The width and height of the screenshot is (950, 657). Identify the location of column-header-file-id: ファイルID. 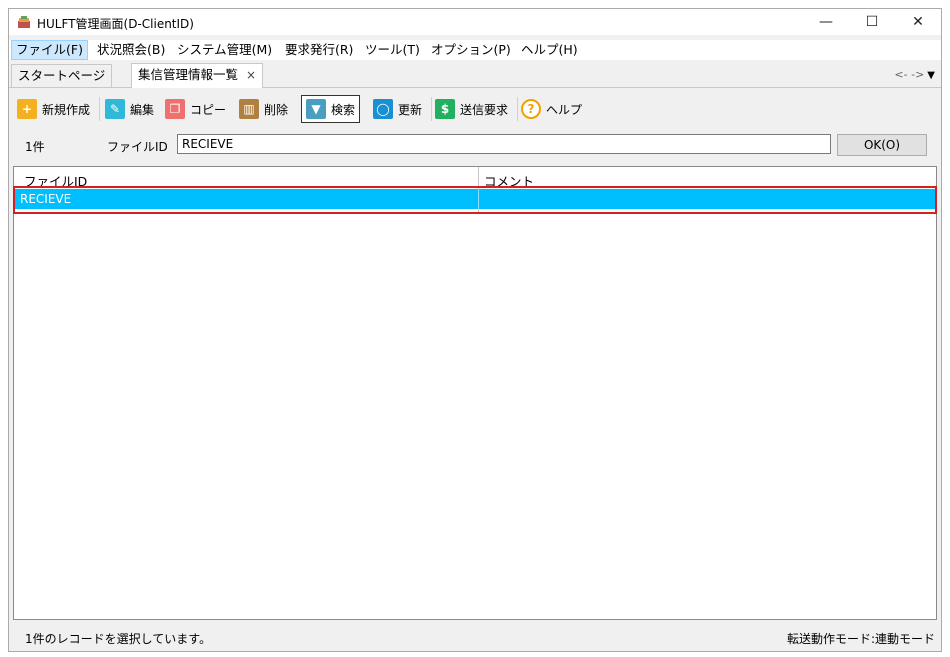
(55, 180).